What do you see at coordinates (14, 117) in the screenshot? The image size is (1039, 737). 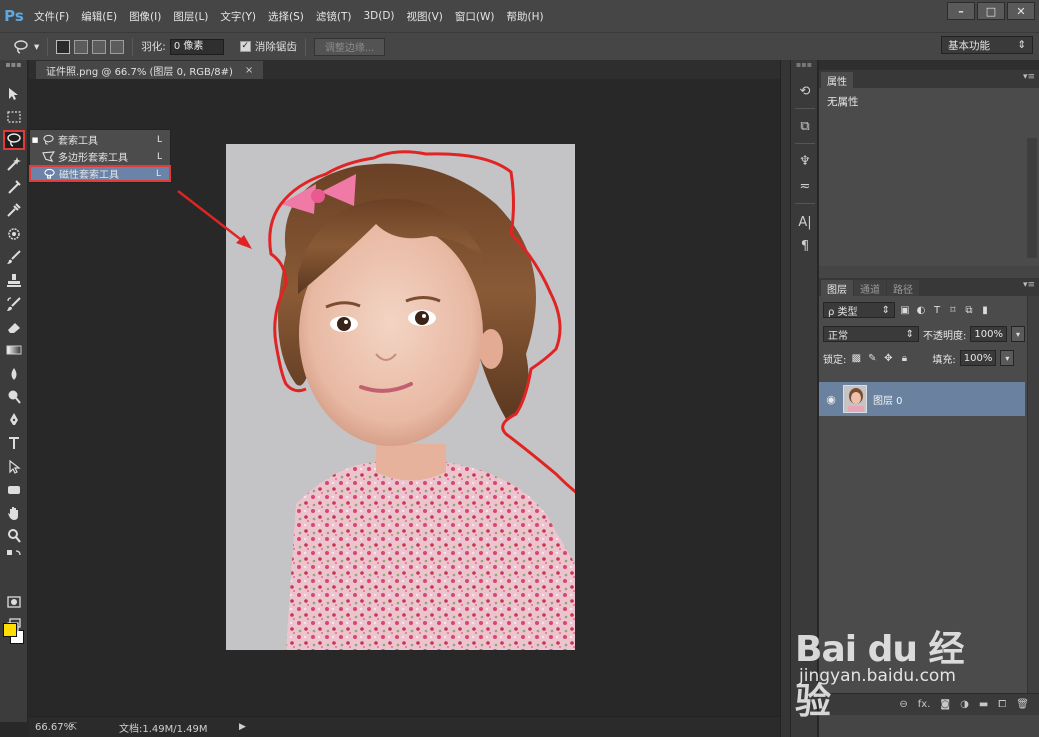 I see `marquee-tool-icon` at bounding box center [14, 117].